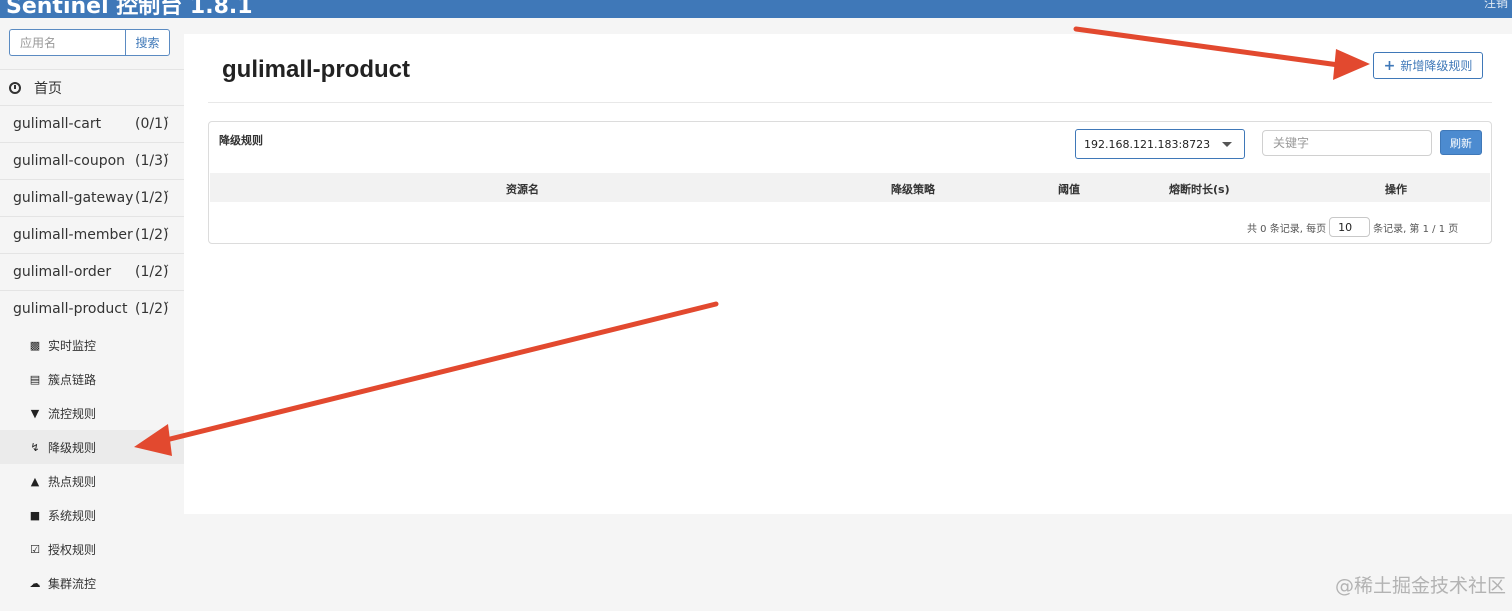 The height and width of the screenshot is (611, 1512). I want to click on cloud-icon: ☁, so click(35, 583).